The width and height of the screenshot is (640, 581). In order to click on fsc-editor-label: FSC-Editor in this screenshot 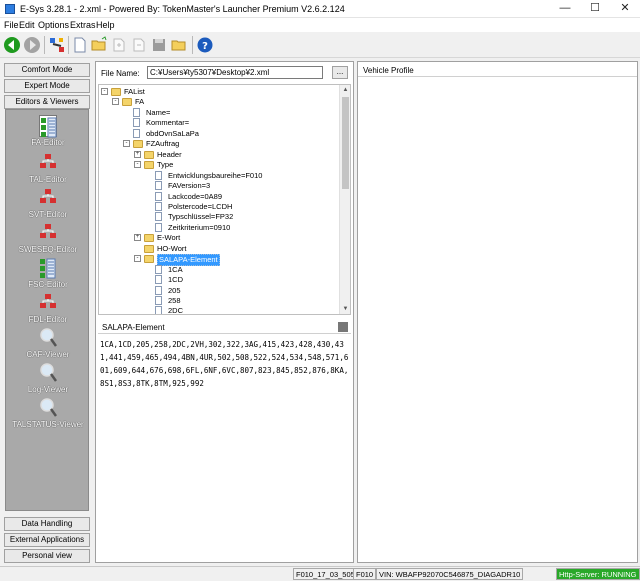, I will do `click(48, 284)`.